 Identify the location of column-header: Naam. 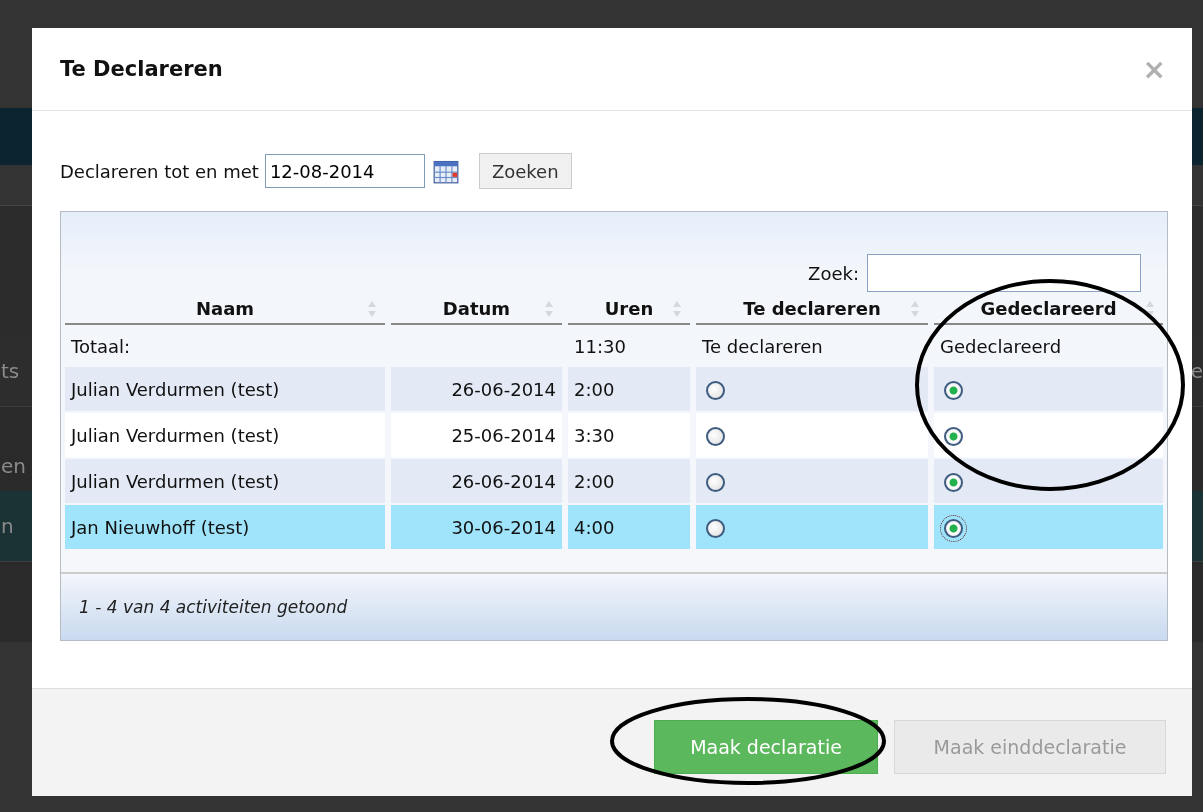
(225, 309).